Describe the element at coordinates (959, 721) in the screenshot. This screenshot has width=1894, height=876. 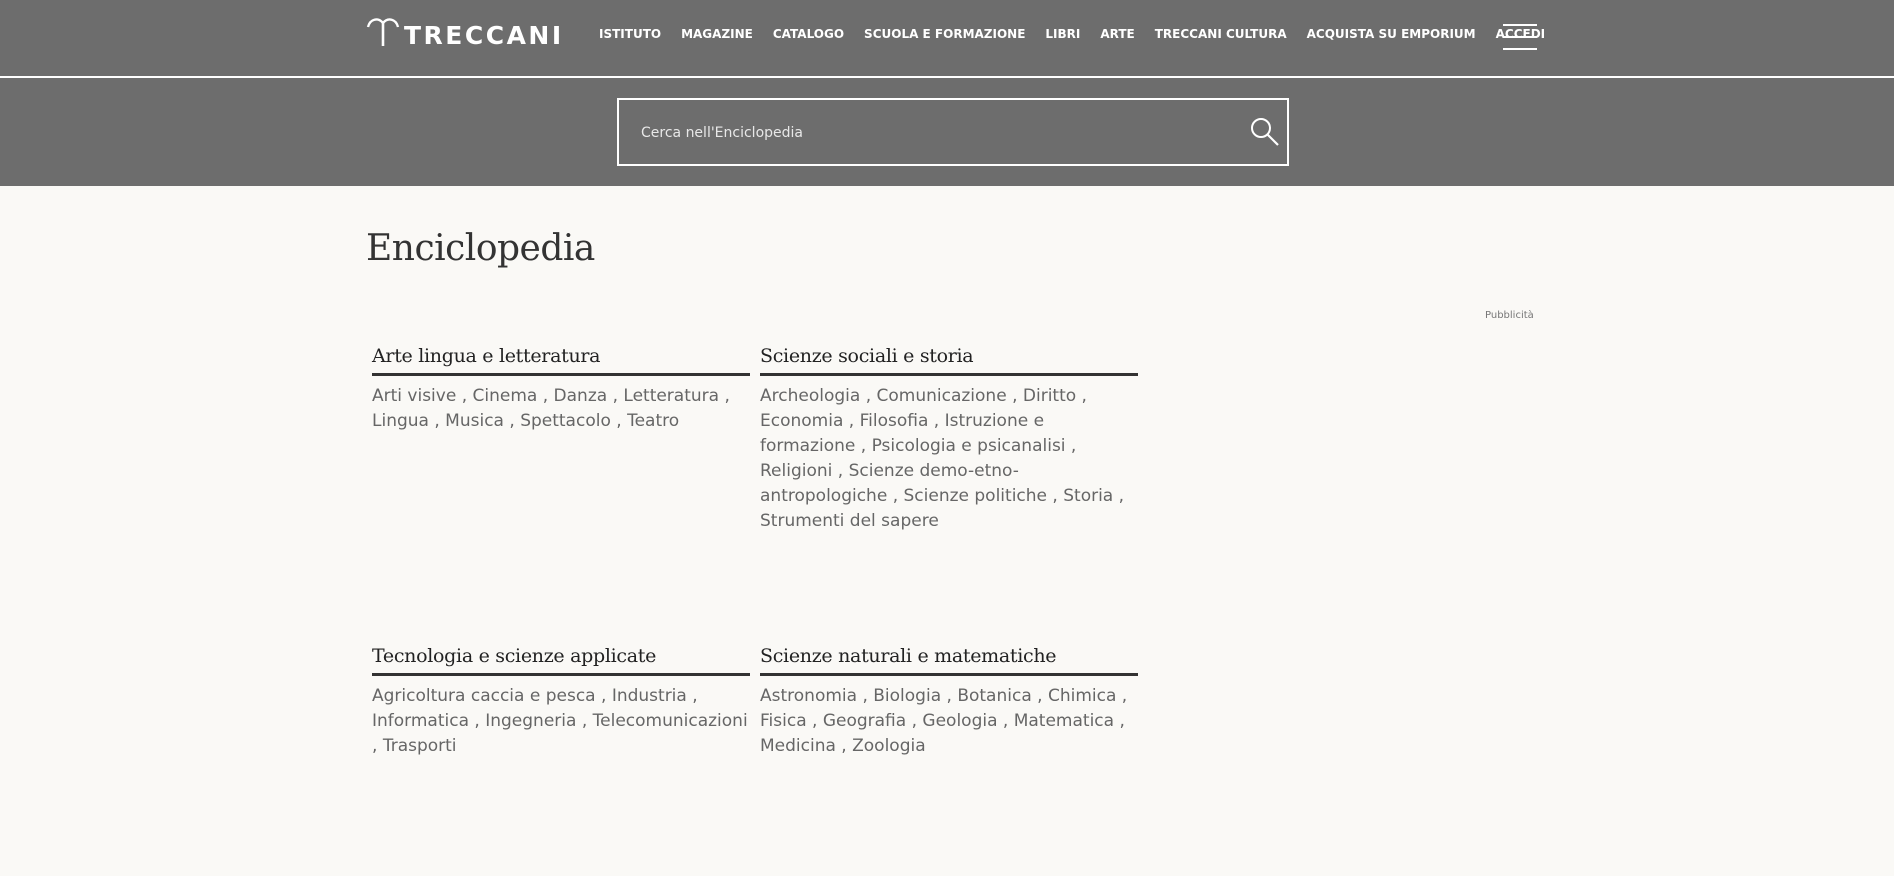
I see `category-link: Geologia` at that location.